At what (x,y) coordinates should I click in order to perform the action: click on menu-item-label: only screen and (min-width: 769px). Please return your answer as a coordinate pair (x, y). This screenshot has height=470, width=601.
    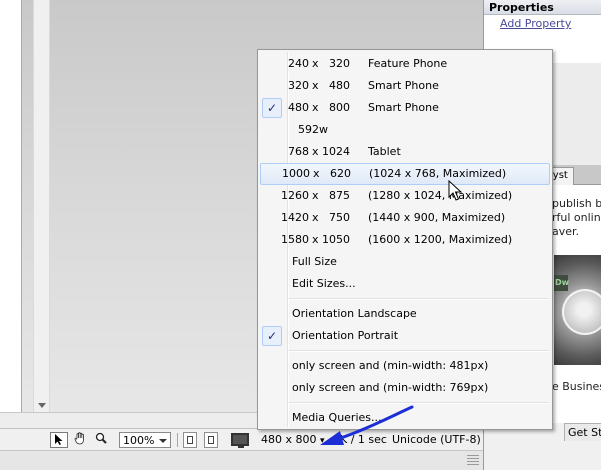
    Looking at the image, I should click on (390, 387).